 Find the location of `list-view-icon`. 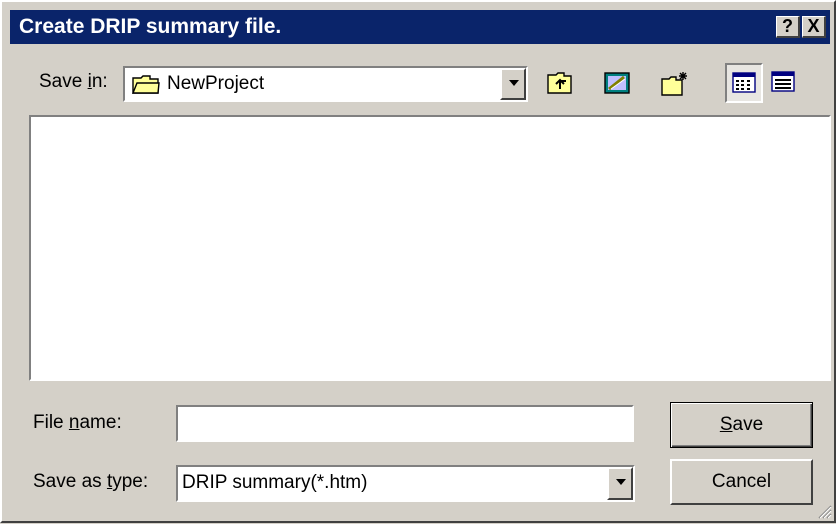

list-view-icon is located at coordinates (744, 82).